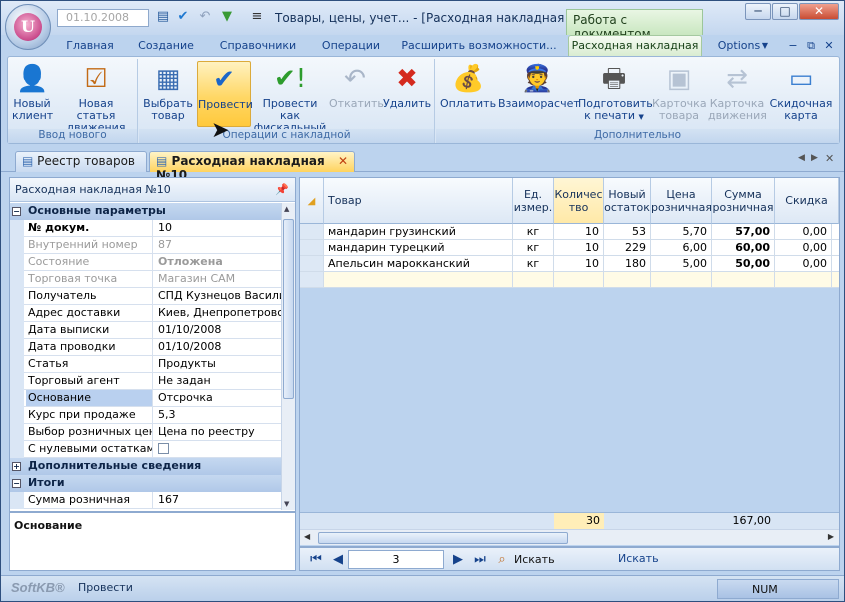 This screenshot has height=602, width=845. I want to click on restore-doc-icon: ⧉, so click(811, 46).